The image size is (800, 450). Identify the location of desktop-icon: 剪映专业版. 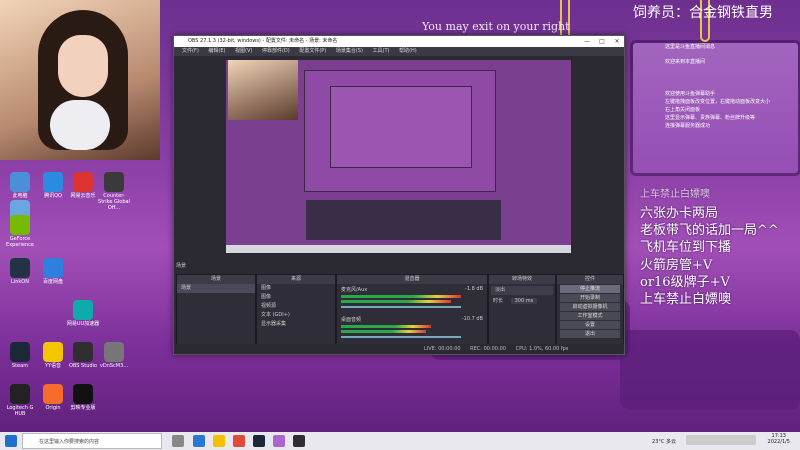
(83, 397).